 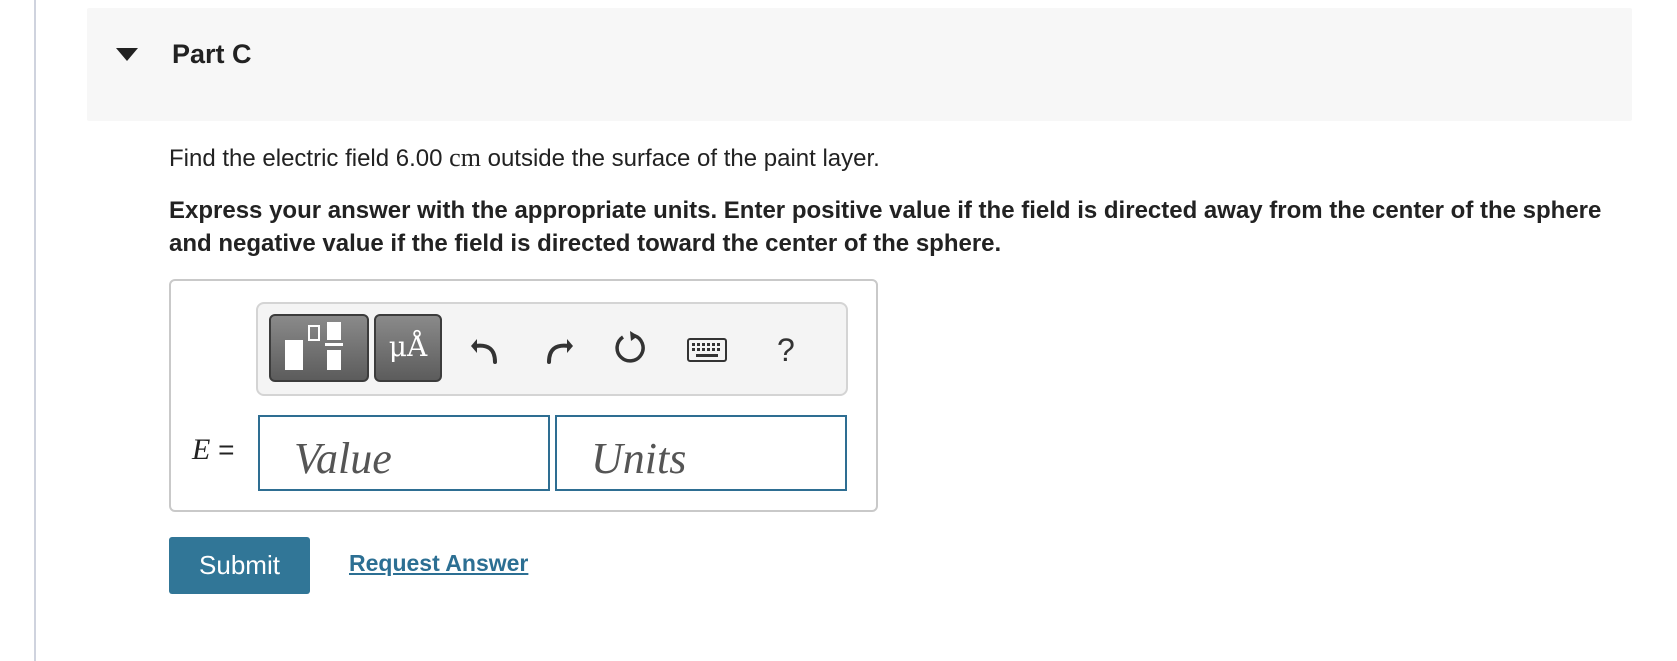 What do you see at coordinates (35, 330) in the screenshot?
I see `left-border-rule` at bounding box center [35, 330].